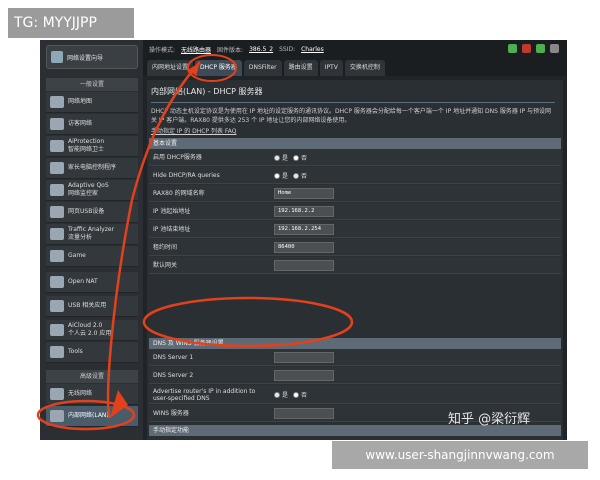  I want to click on tools-icon, so click(57, 352).